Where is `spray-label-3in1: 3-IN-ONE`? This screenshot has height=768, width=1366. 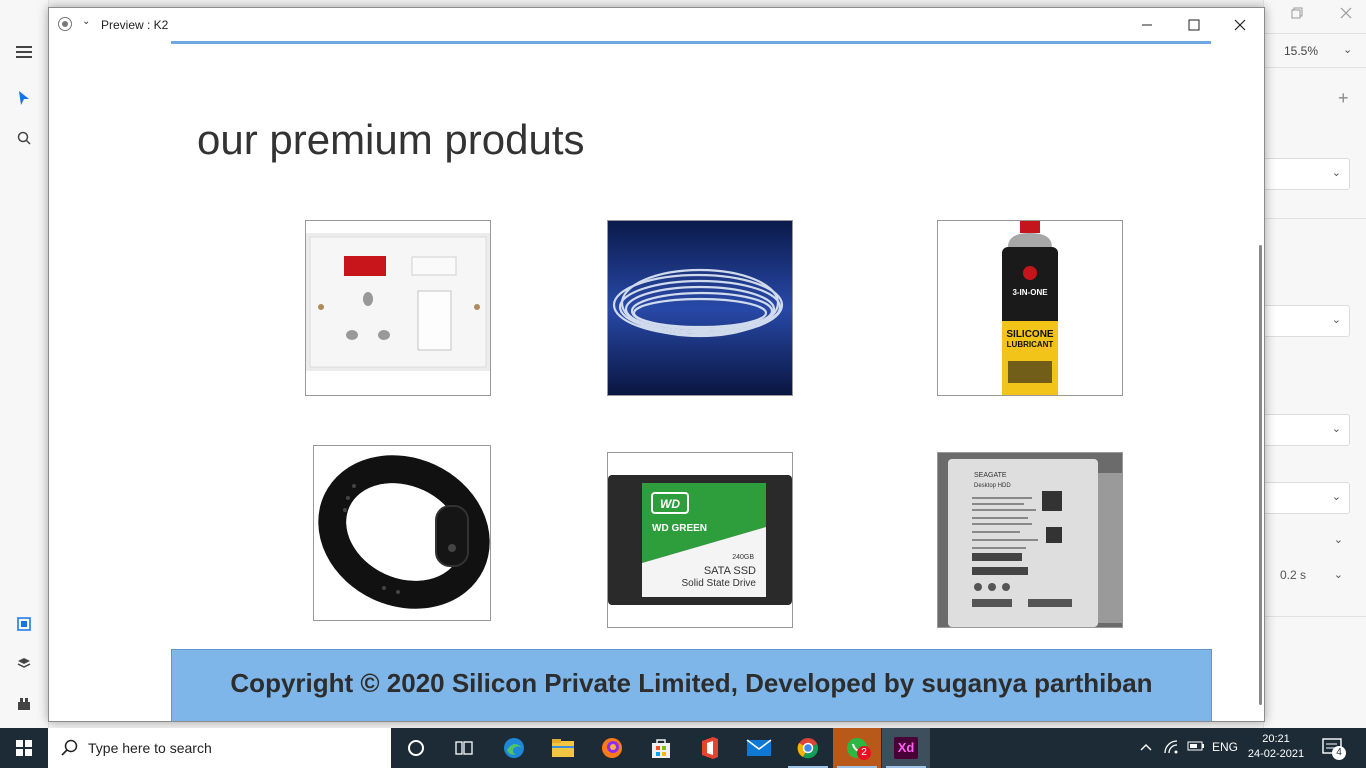
spray-label-3in1: 3-IN-ONE is located at coordinates (1030, 292).